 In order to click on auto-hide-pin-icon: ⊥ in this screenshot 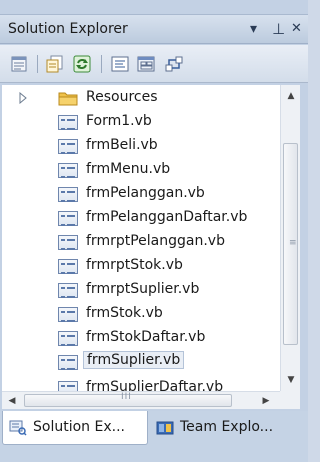, I will do `click(278, 29)`.